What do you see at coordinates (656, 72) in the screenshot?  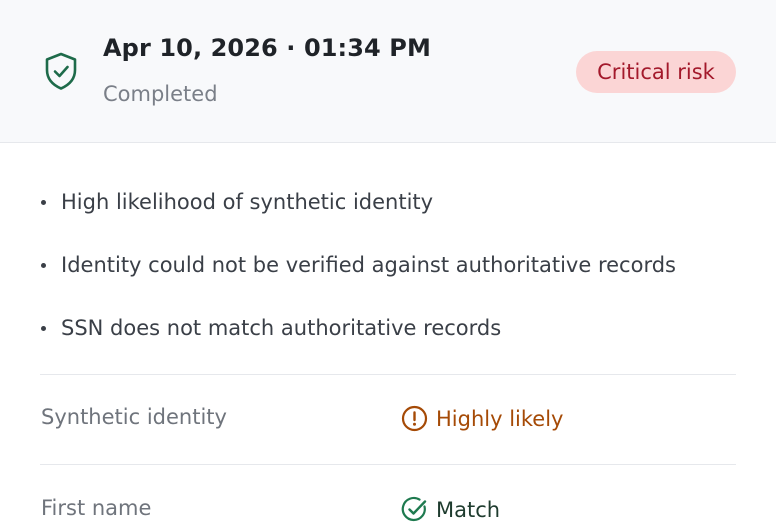 I see `risk-badge: Critical risk` at bounding box center [656, 72].